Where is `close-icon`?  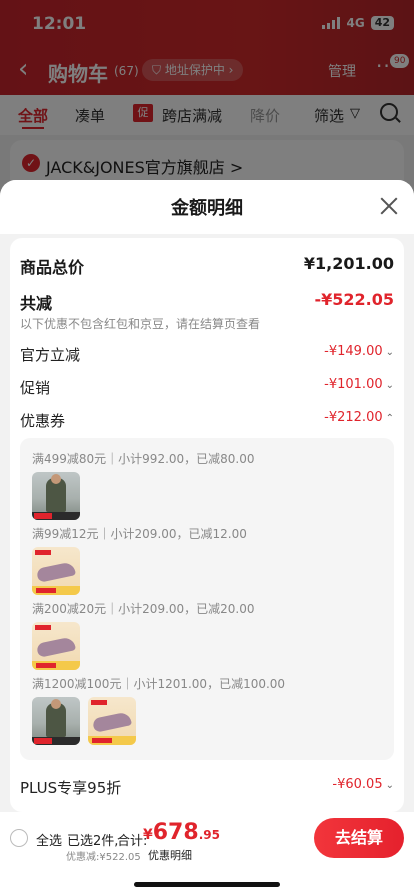
close-icon is located at coordinates (389, 206).